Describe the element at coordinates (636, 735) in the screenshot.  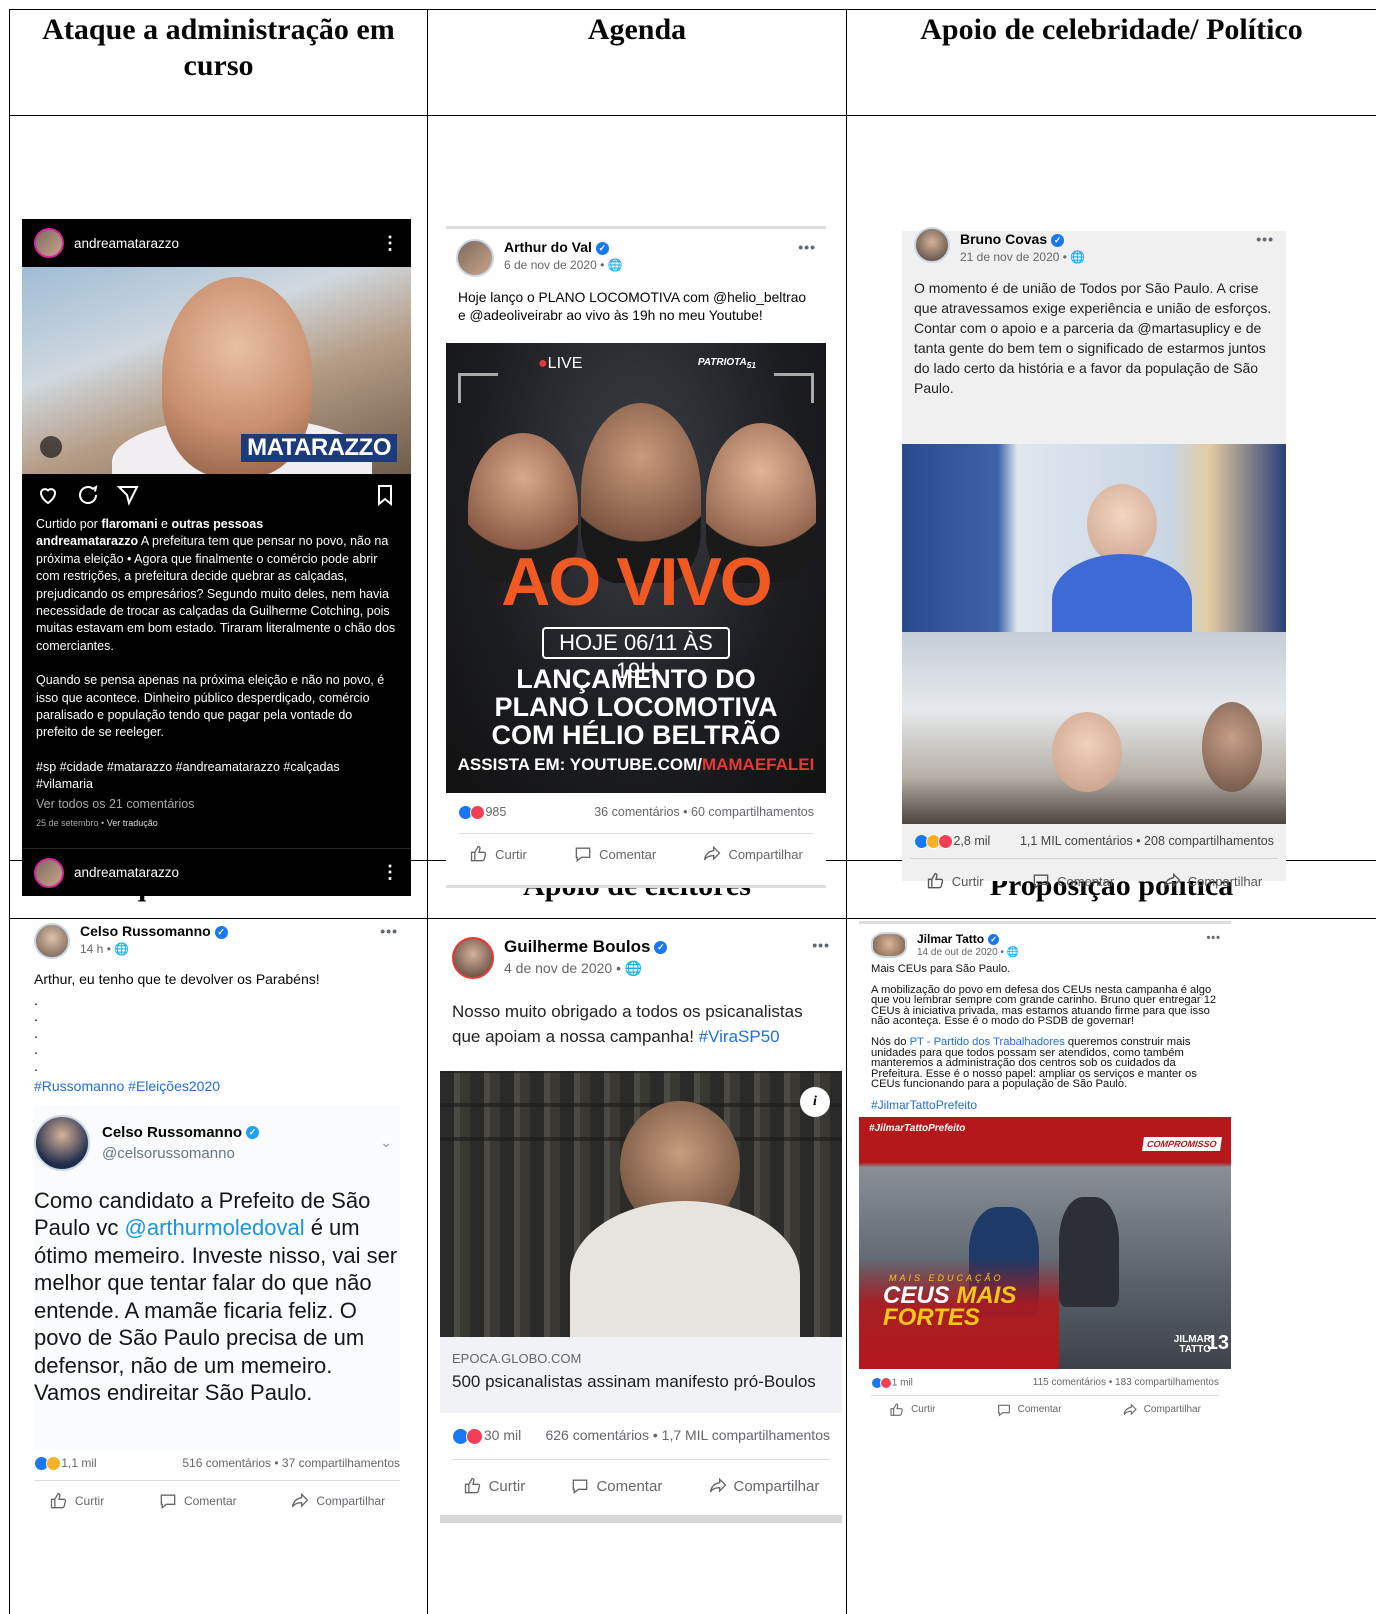
I see `title-line-3: COM HÉLIO BELTRÃO` at that location.